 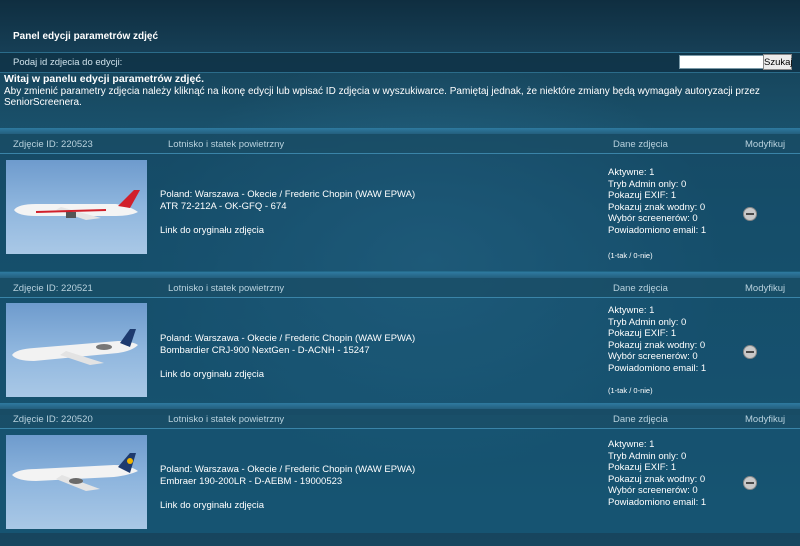 What do you see at coordinates (53, 419) in the screenshot?
I see `photo-id: Zdjęcie ID: 220520` at bounding box center [53, 419].